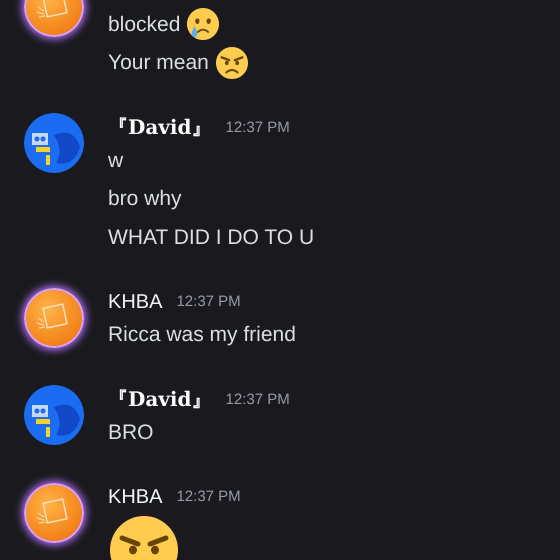 The height and width of the screenshot is (560, 560). I want to click on message-text: WHAT DID I DO TO U, so click(211, 237).